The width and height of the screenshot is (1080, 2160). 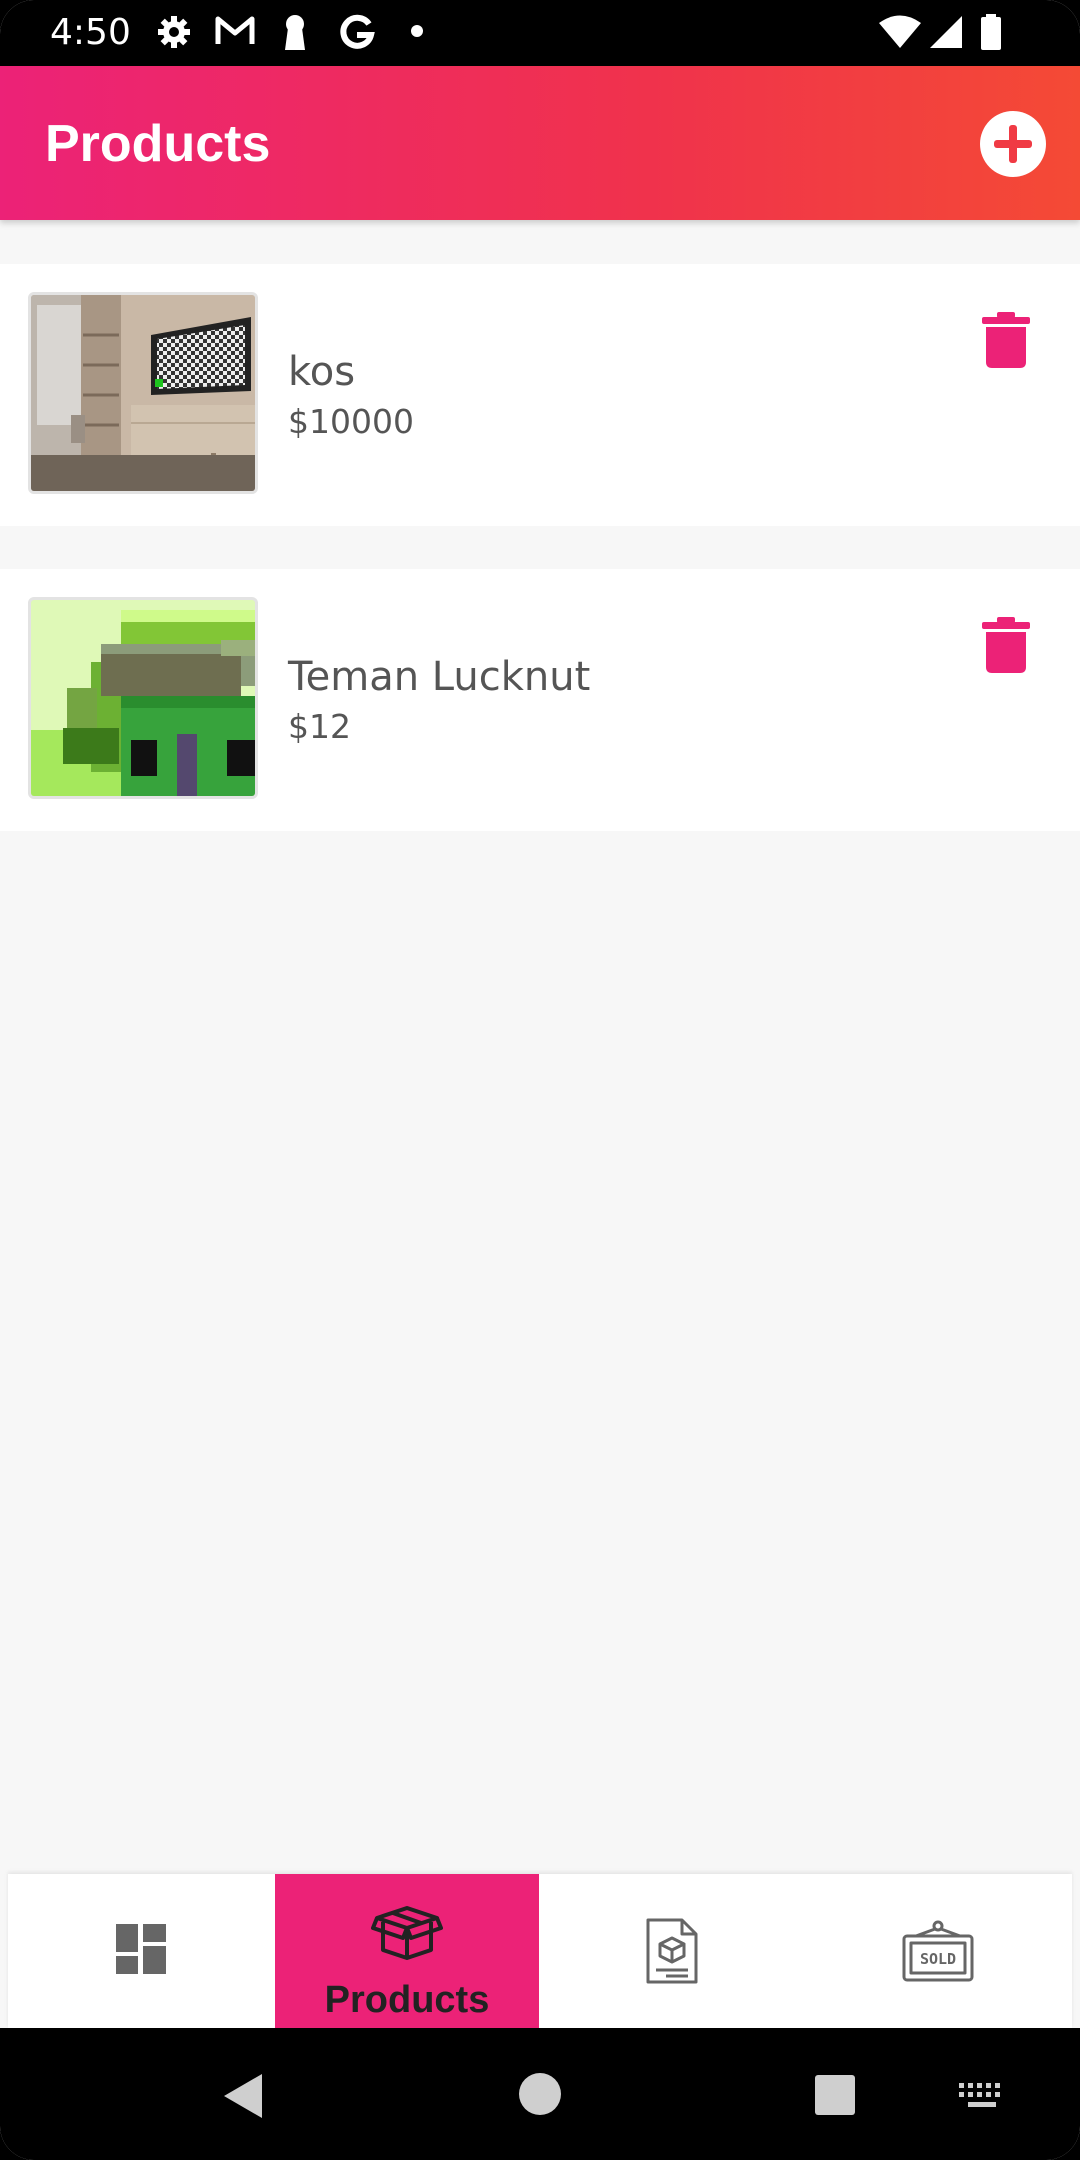 I want to click on battery-icon, so click(x=991, y=32).